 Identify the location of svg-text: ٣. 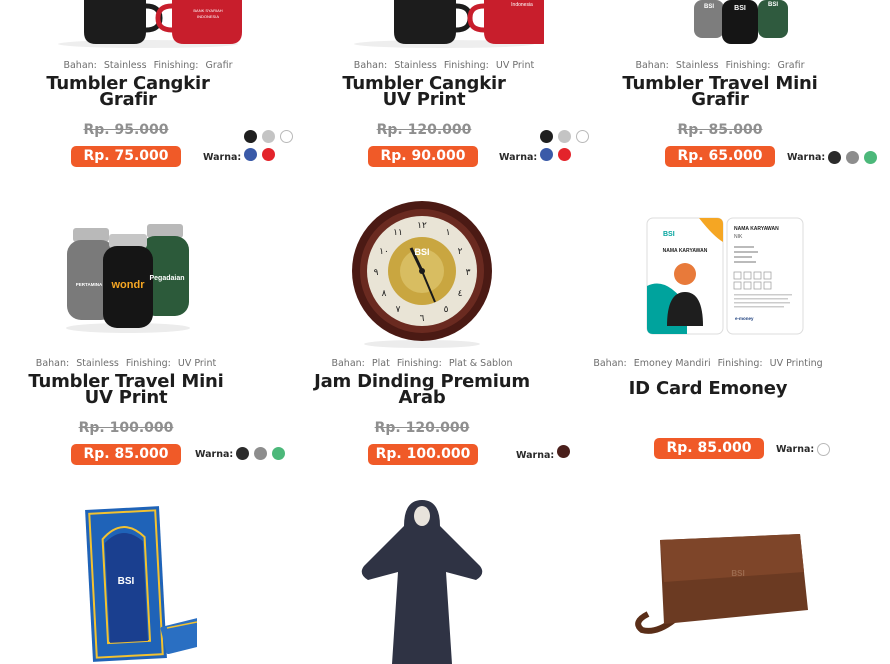
(468, 273).